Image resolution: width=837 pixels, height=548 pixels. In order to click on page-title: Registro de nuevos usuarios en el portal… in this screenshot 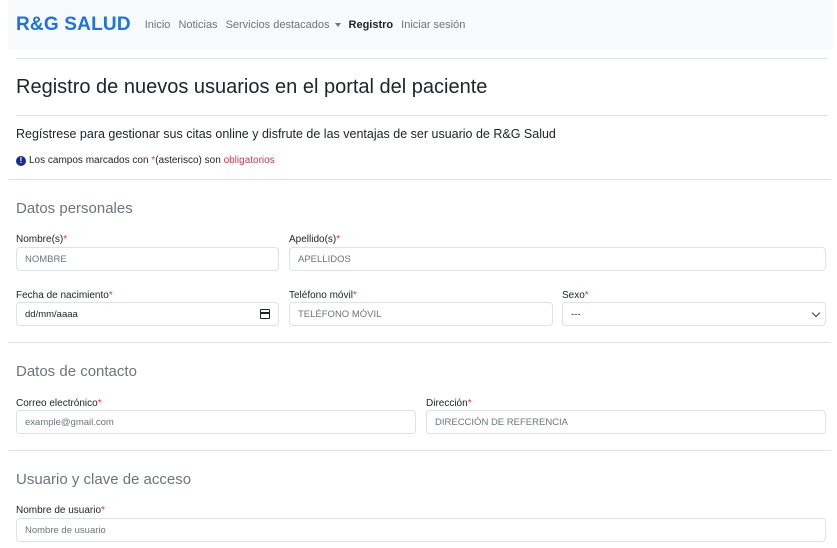, I will do `click(252, 87)`.